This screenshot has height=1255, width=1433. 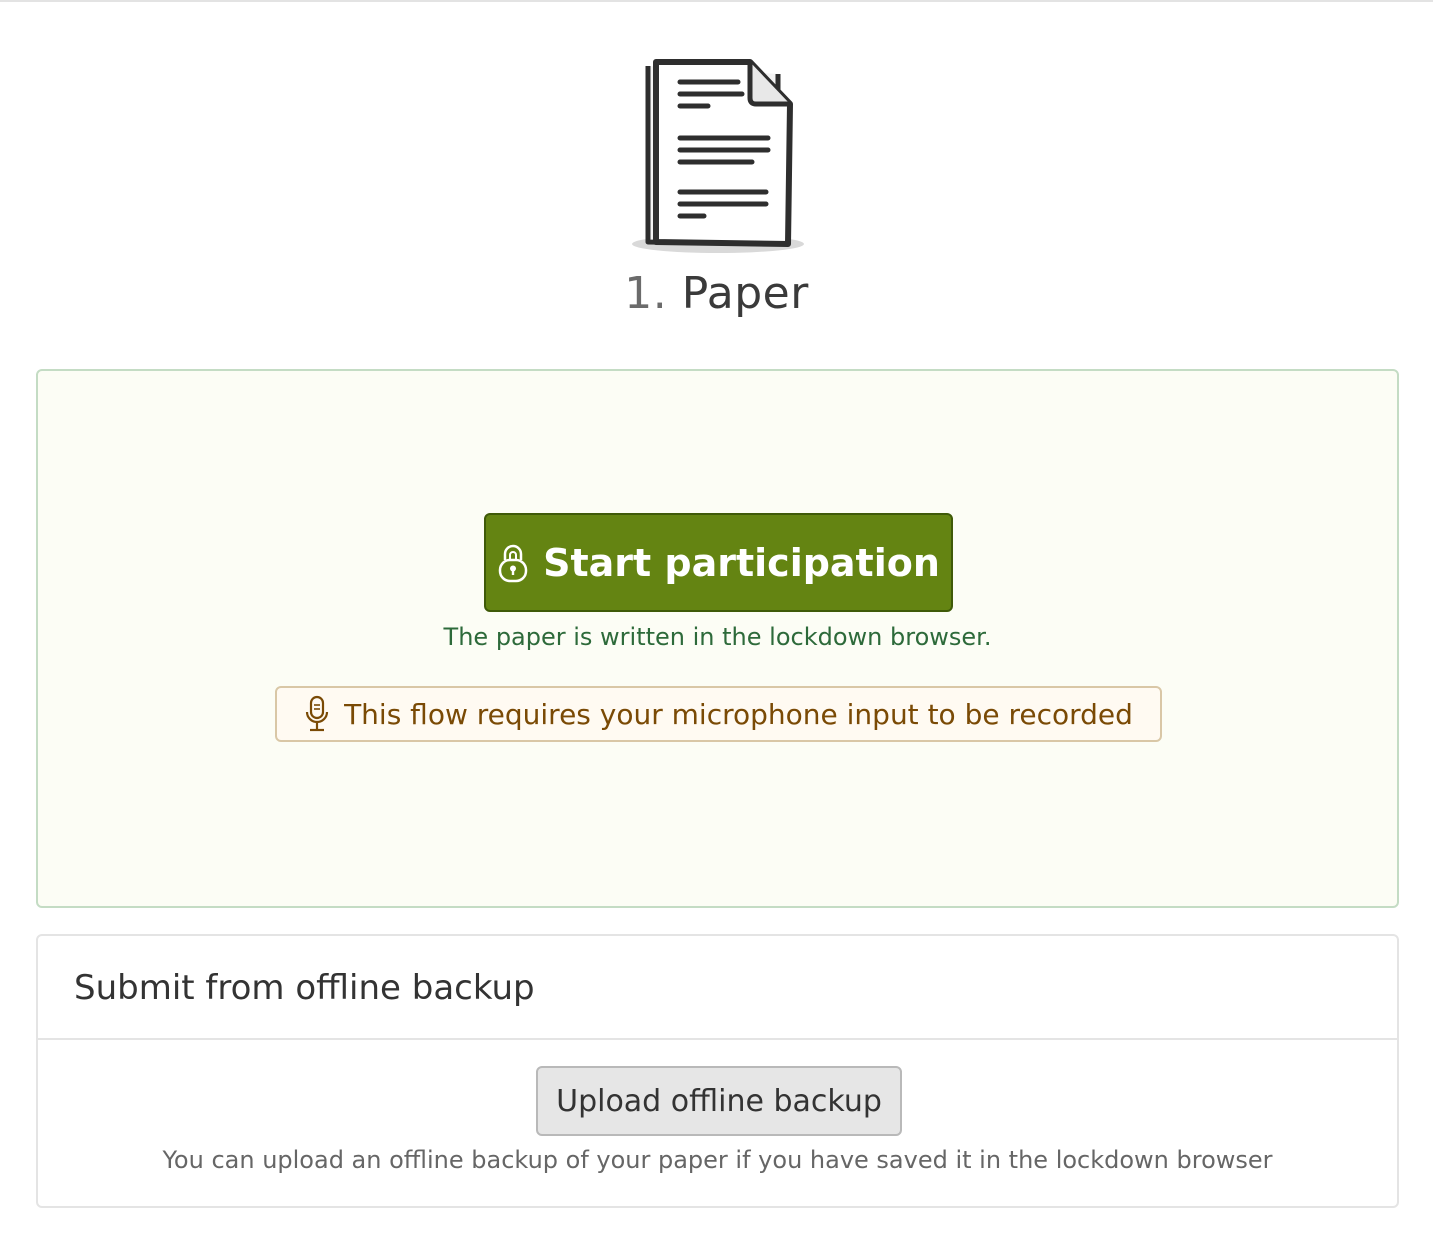 What do you see at coordinates (741, 562) in the screenshot?
I see `start-participation-label: Start participation` at bounding box center [741, 562].